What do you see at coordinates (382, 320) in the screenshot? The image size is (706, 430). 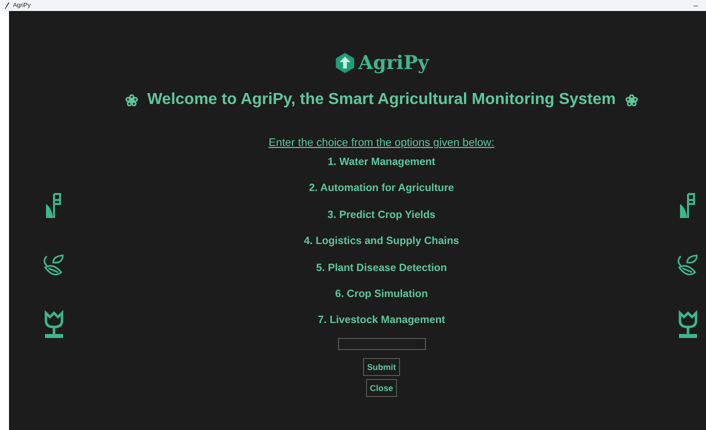 I see `menu-option: 7. Livestock Management` at bounding box center [382, 320].